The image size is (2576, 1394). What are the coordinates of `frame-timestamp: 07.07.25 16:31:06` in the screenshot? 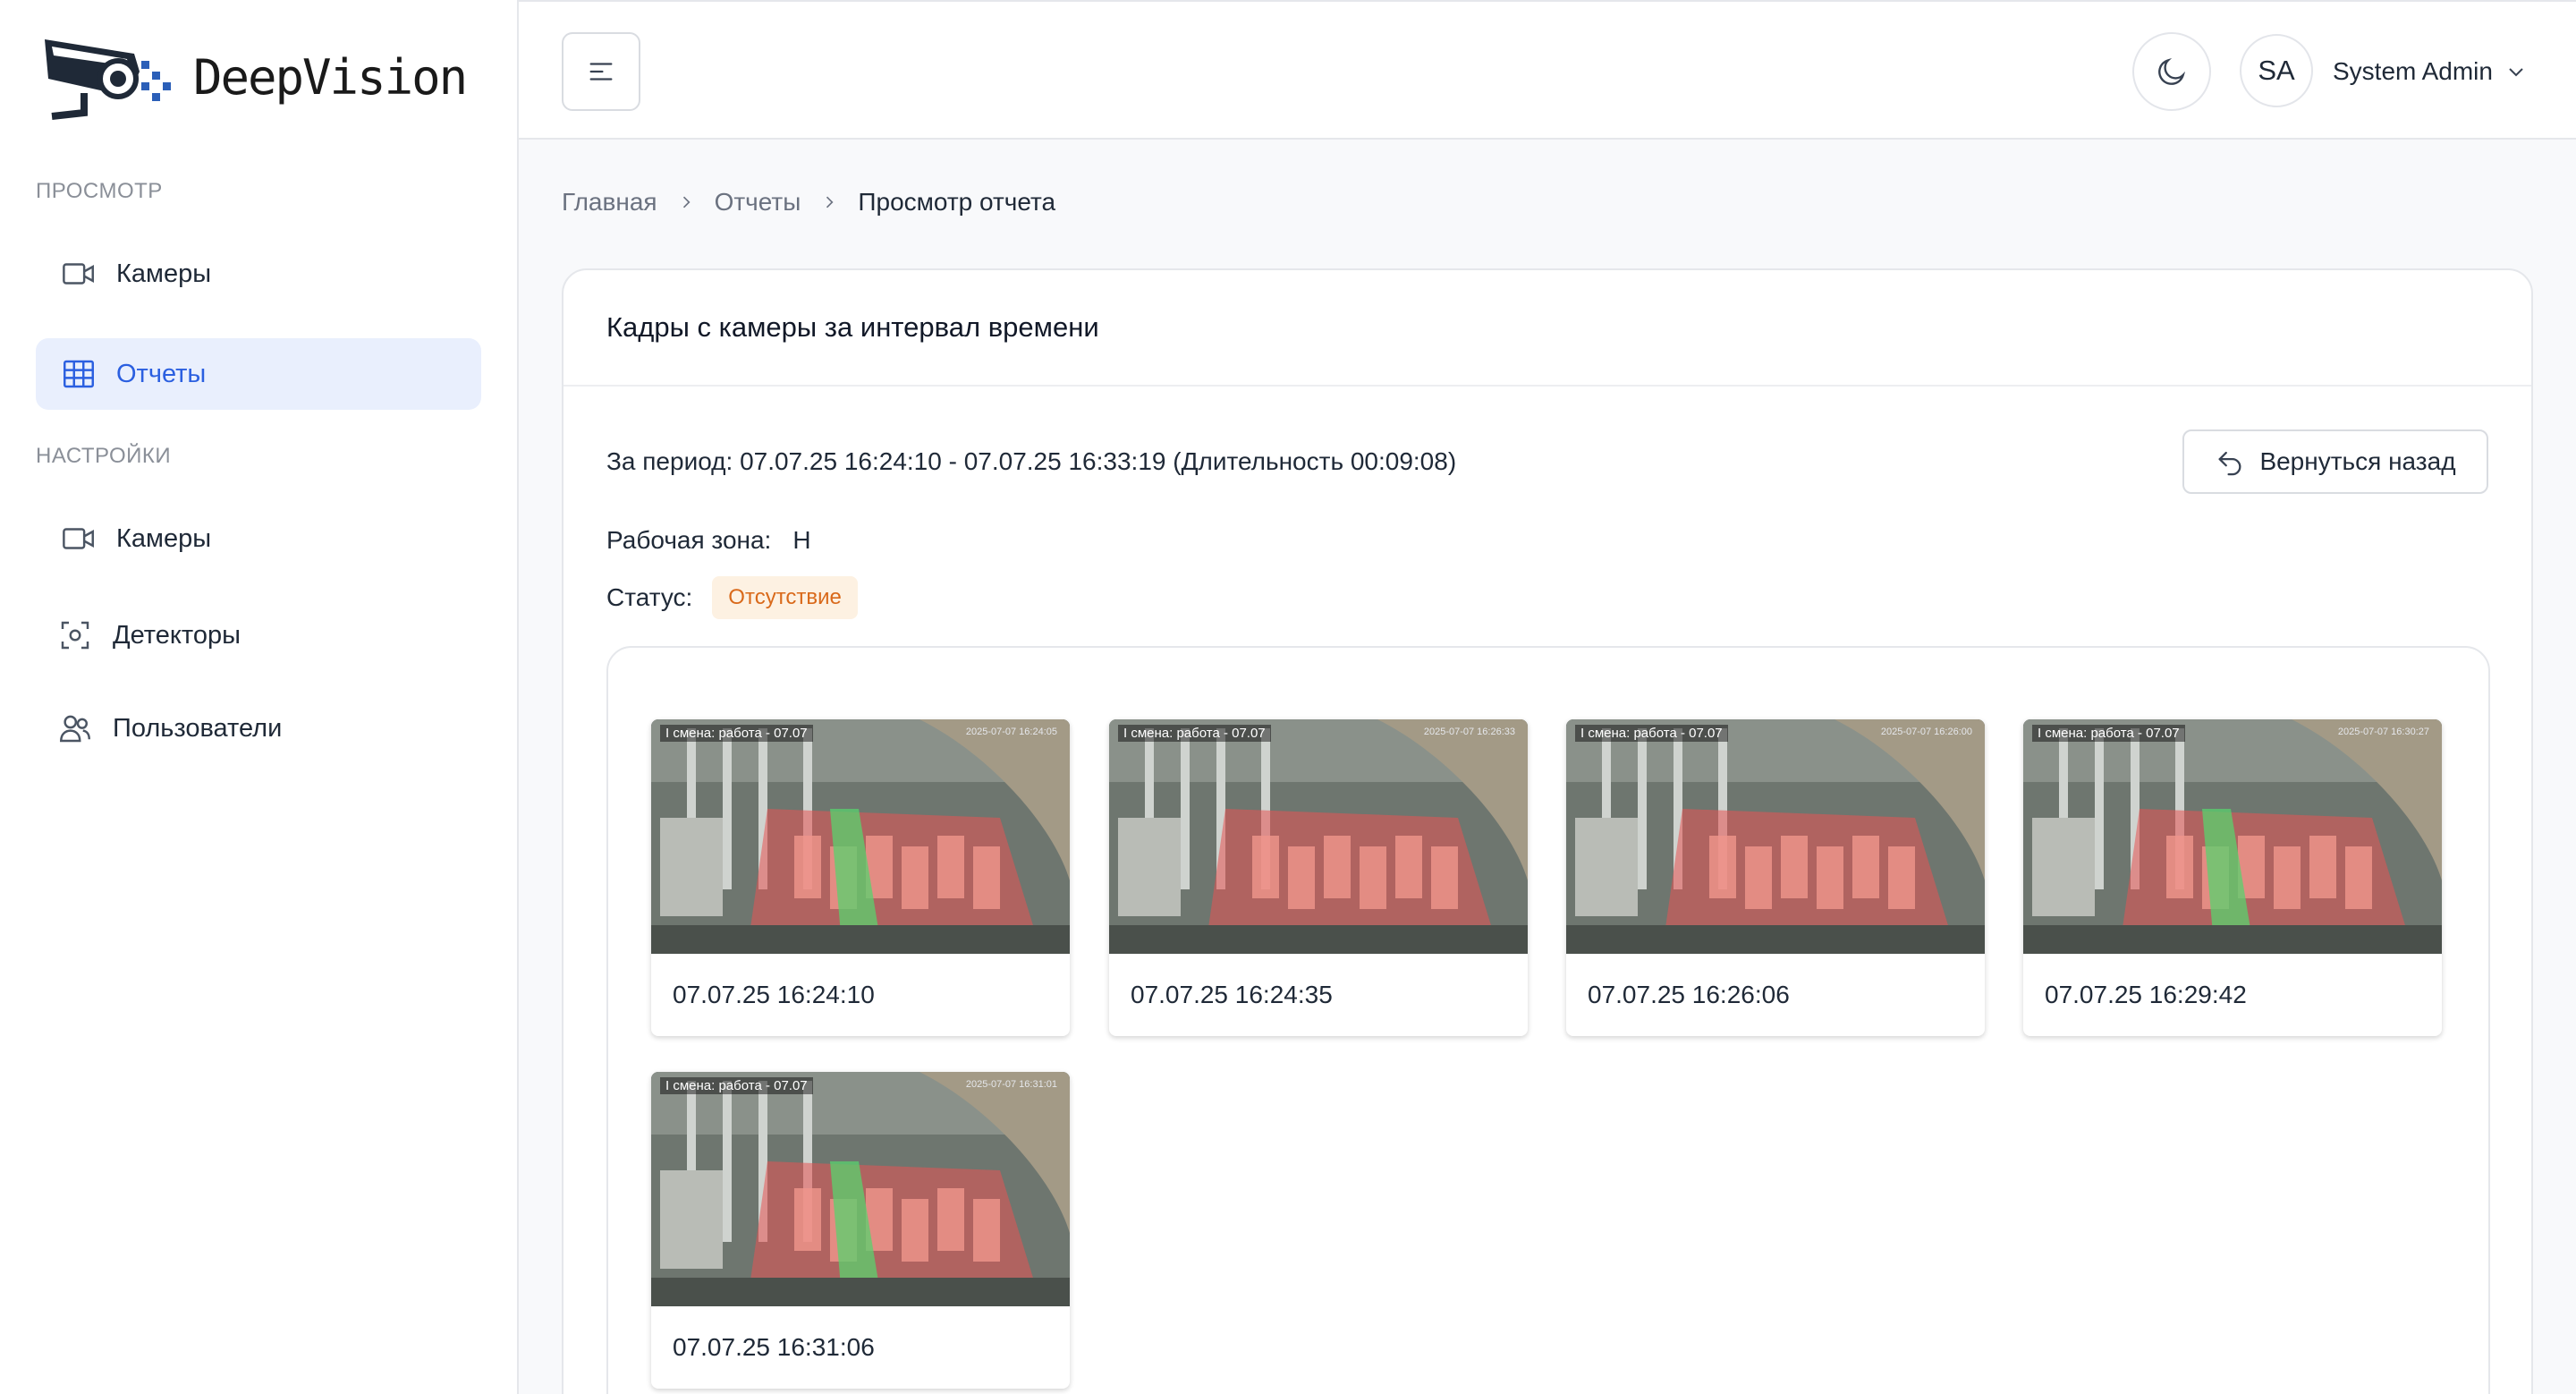 It's located at (774, 1347).